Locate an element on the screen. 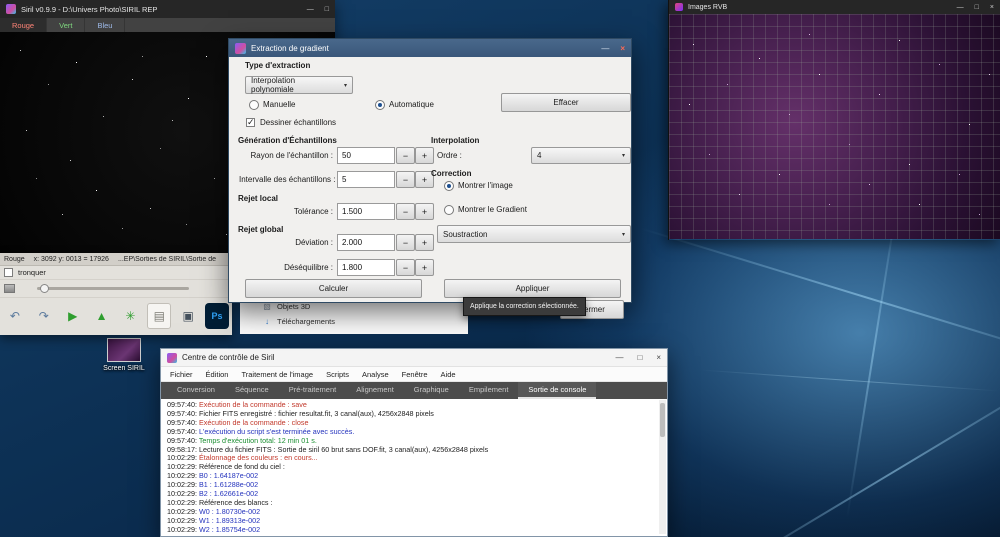 The height and width of the screenshot is (537, 1000). tab-pre-traitement: Pré-traitement is located at coordinates (313, 390).